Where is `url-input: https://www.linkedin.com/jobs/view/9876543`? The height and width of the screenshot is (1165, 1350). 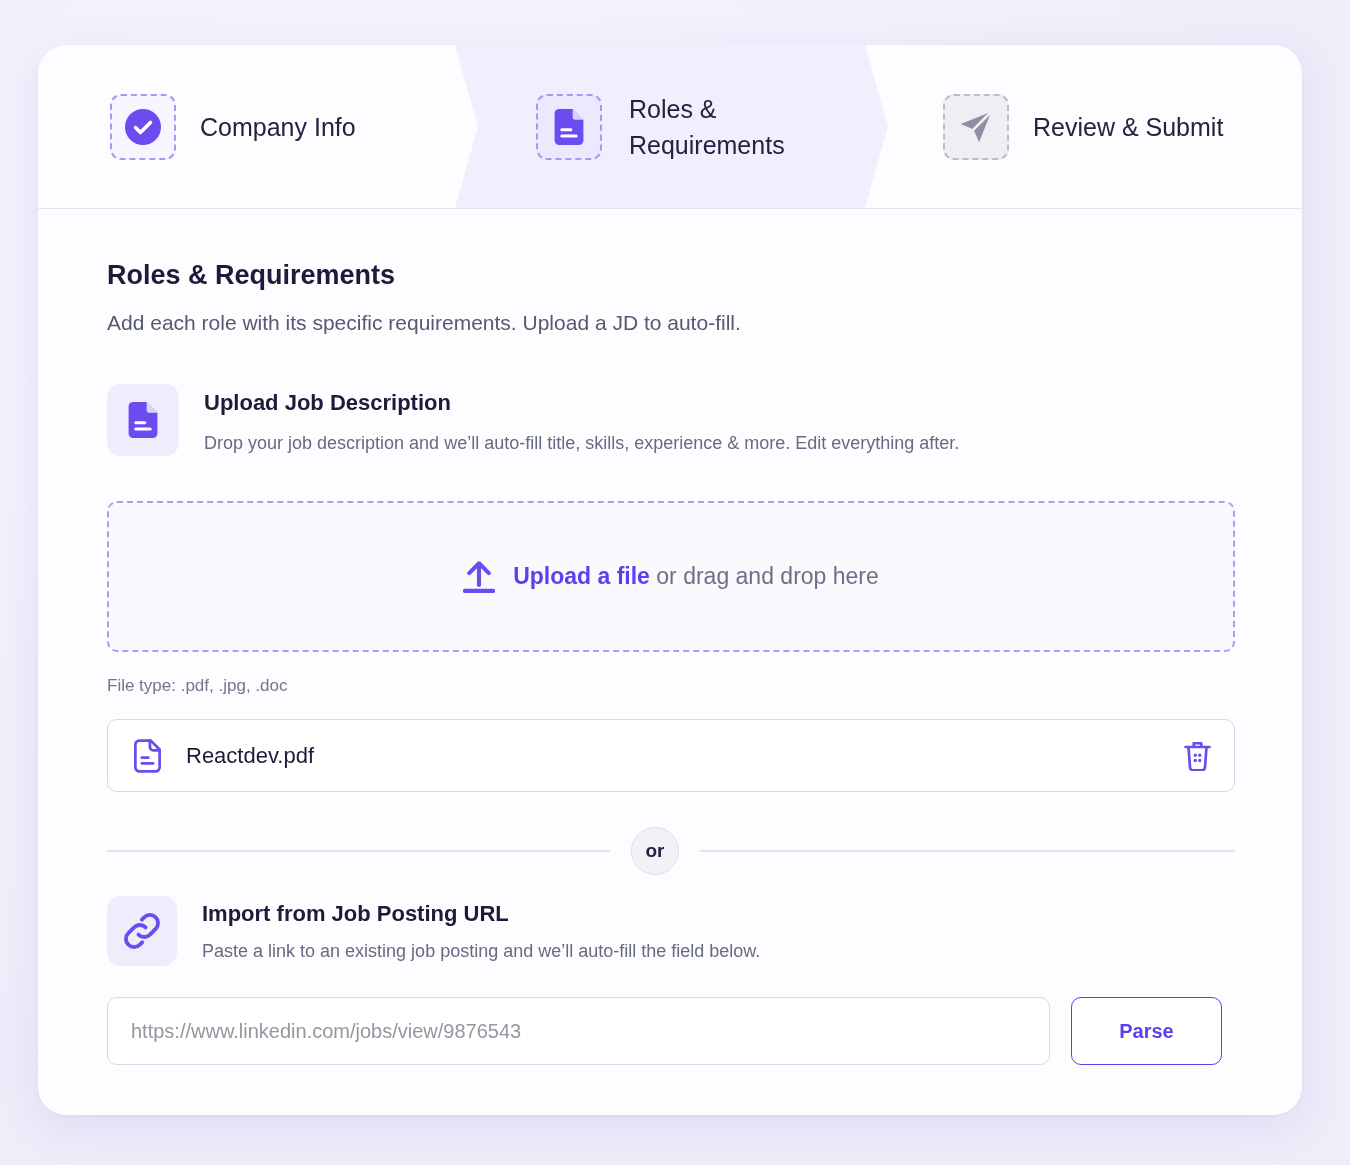
url-input: https://www.linkedin.com/jobs/view/9876543 is located at coordinates (578, 1031).